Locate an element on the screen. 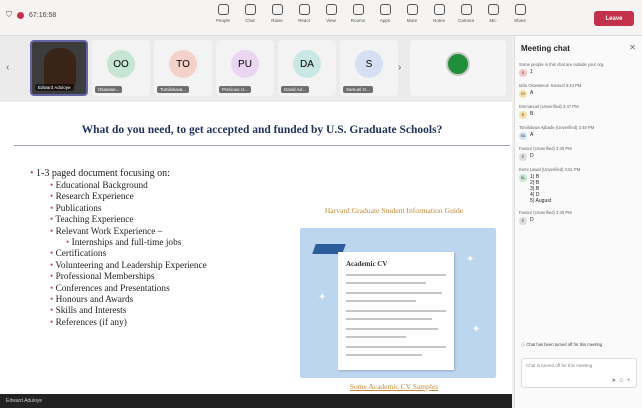 Image resolution: width=642 pixels, height=408 pixels. toolbar-notes-button: Notes is located at coordinates (439, 13).